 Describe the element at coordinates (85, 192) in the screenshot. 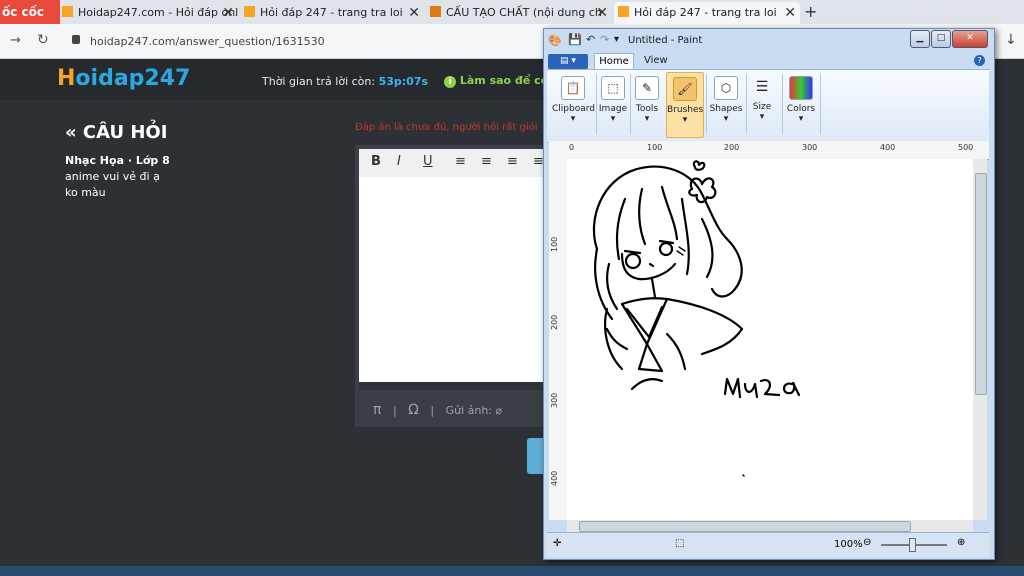

I see `question-line: ko màu` at that location.